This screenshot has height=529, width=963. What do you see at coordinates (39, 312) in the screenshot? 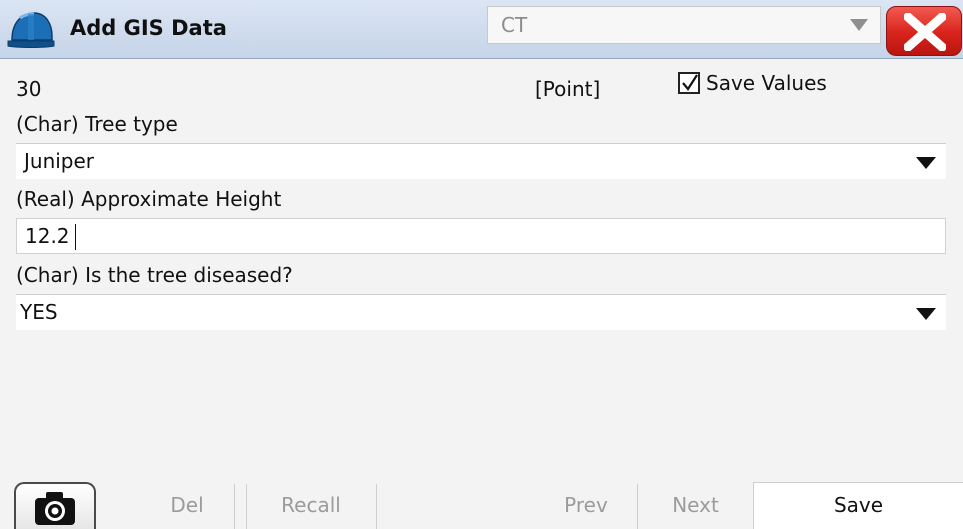
I see `tree-diseased-value: YES` at bounding box center [39, 312].